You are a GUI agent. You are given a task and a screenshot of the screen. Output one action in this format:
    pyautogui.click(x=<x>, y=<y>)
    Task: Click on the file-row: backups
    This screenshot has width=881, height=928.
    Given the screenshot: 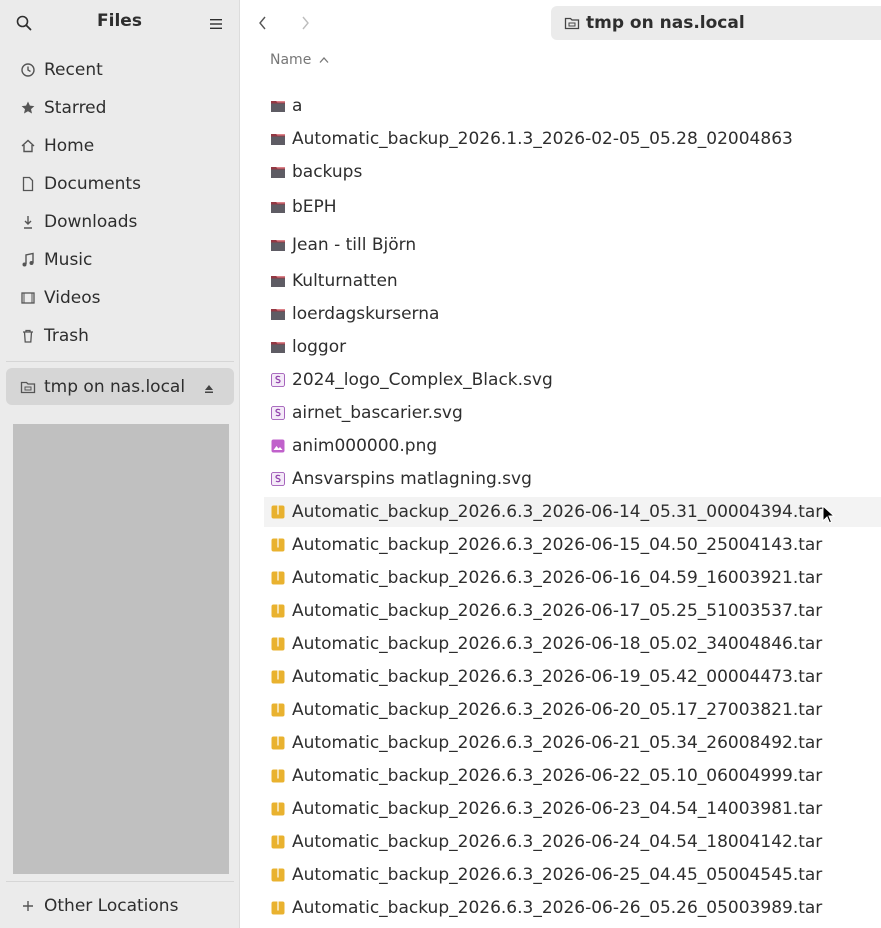 What is the action you would take?
    pyautogui.click(x=572, y=172)
    